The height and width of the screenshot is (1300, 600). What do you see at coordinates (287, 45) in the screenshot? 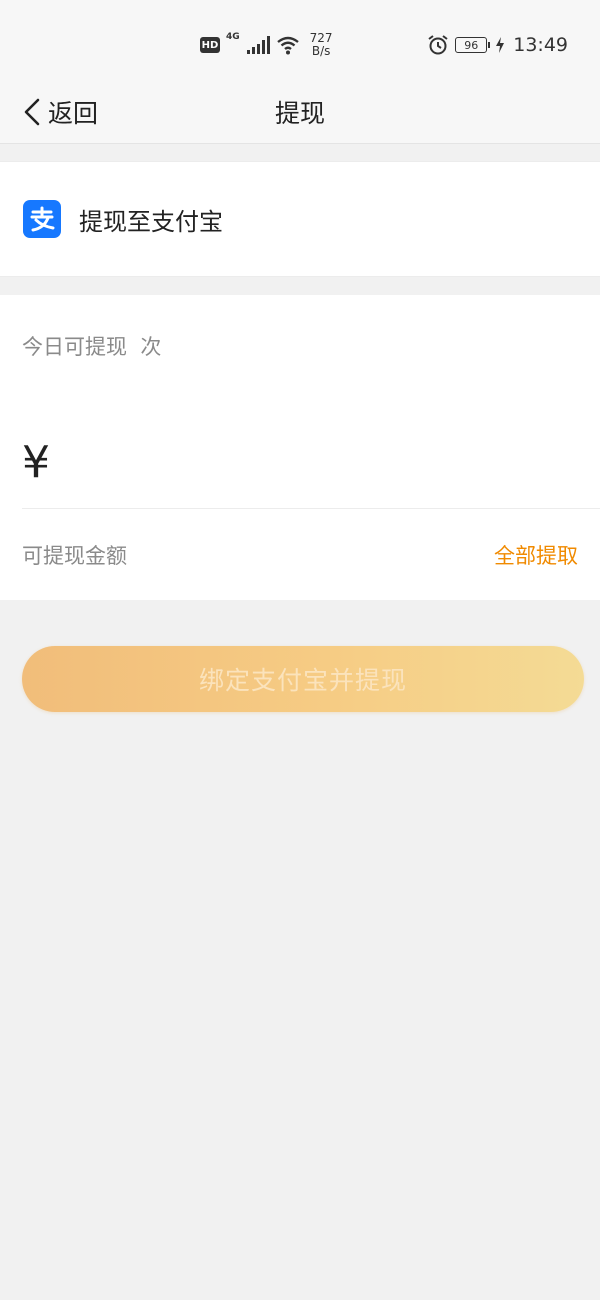
I see `wifi-icon` at bounding box center [287, 45].